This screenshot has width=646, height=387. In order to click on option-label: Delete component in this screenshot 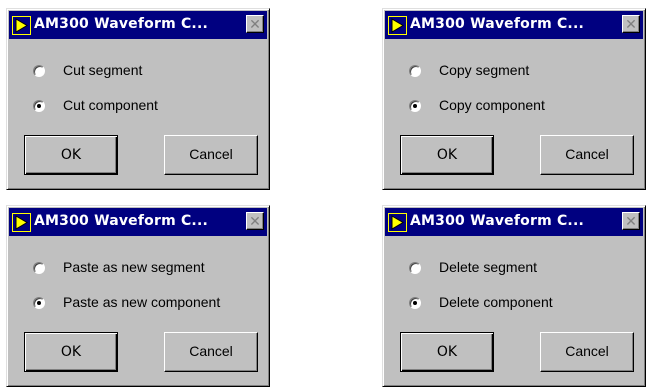, I will do `click(496, 302)`.